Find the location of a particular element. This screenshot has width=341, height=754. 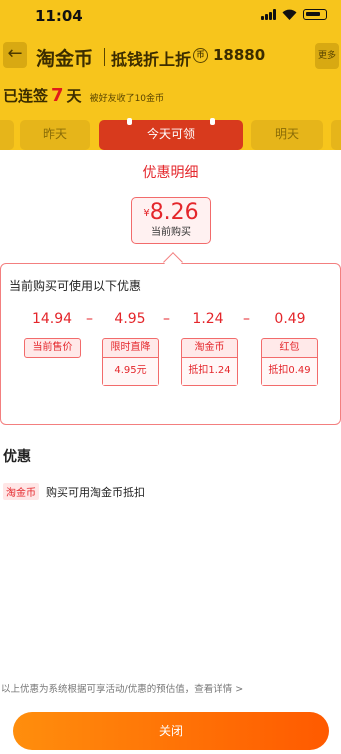

back-button: ← is located at coordinates (15, 55).